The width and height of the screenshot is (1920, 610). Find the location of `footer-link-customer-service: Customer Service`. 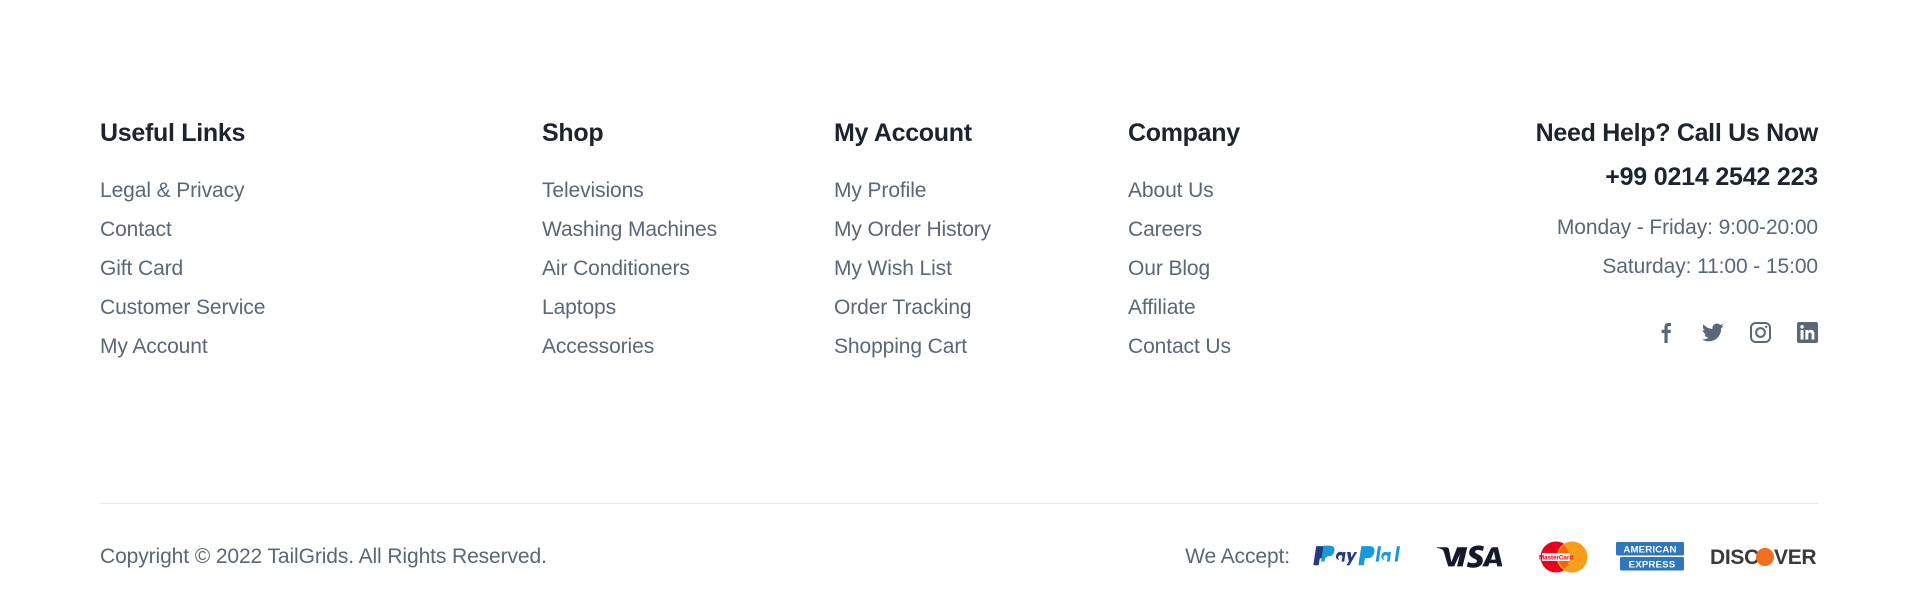

footer-link-customer-service: Customer Service is located at coordinates (182, 308).